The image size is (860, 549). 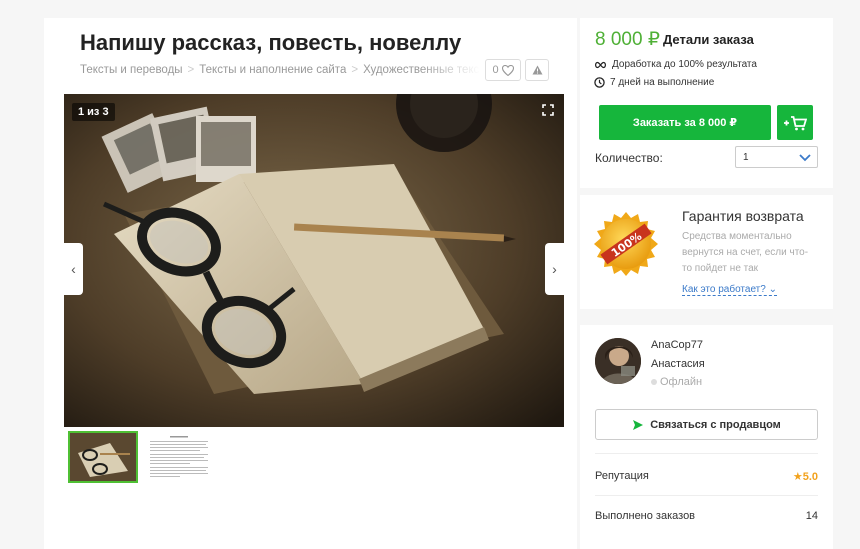 I want to click on online-status: Офлайн, so click(x=676, y=382).